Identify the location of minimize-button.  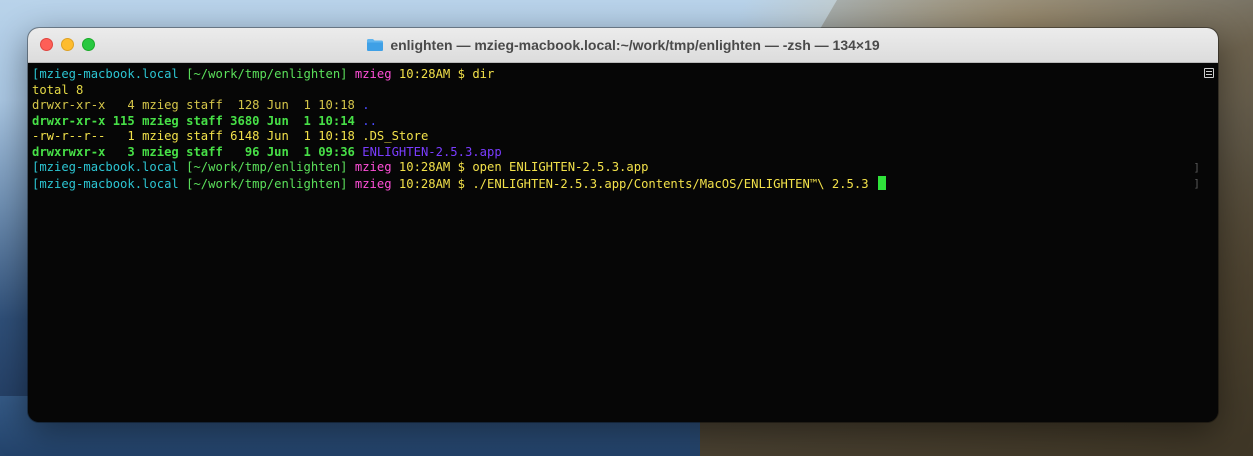
(67, 44).